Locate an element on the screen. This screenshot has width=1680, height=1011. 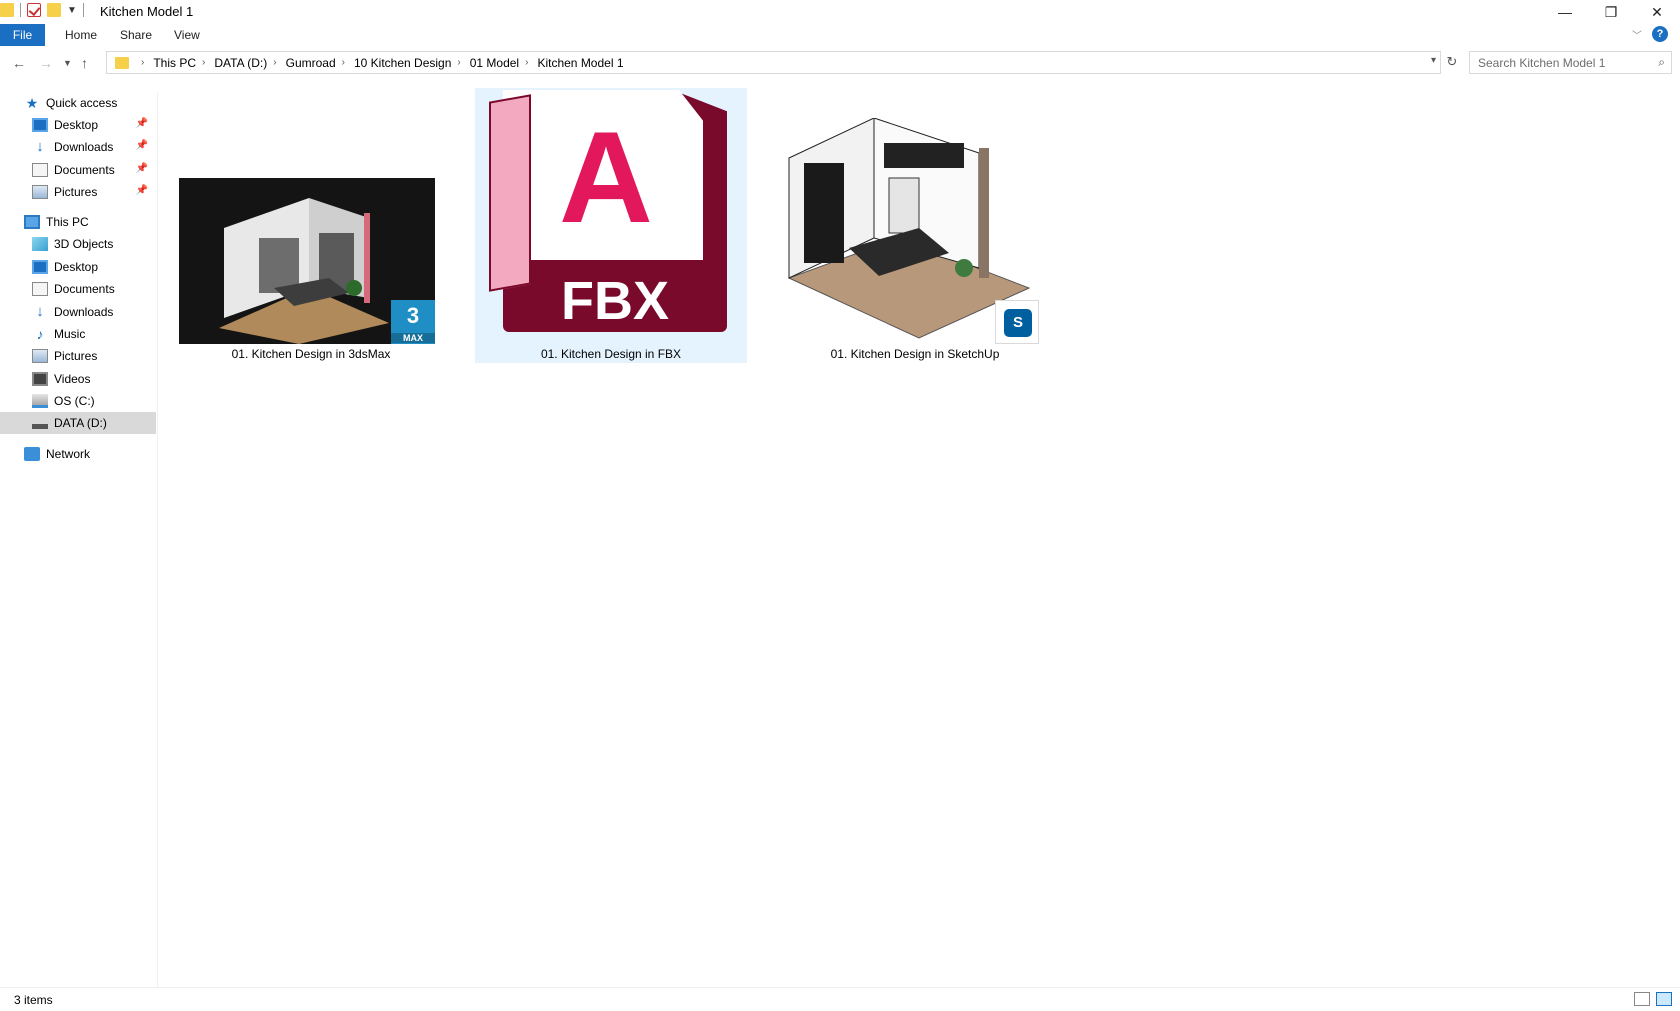
autodesk-letter: A is located at coordinates (606, 177).